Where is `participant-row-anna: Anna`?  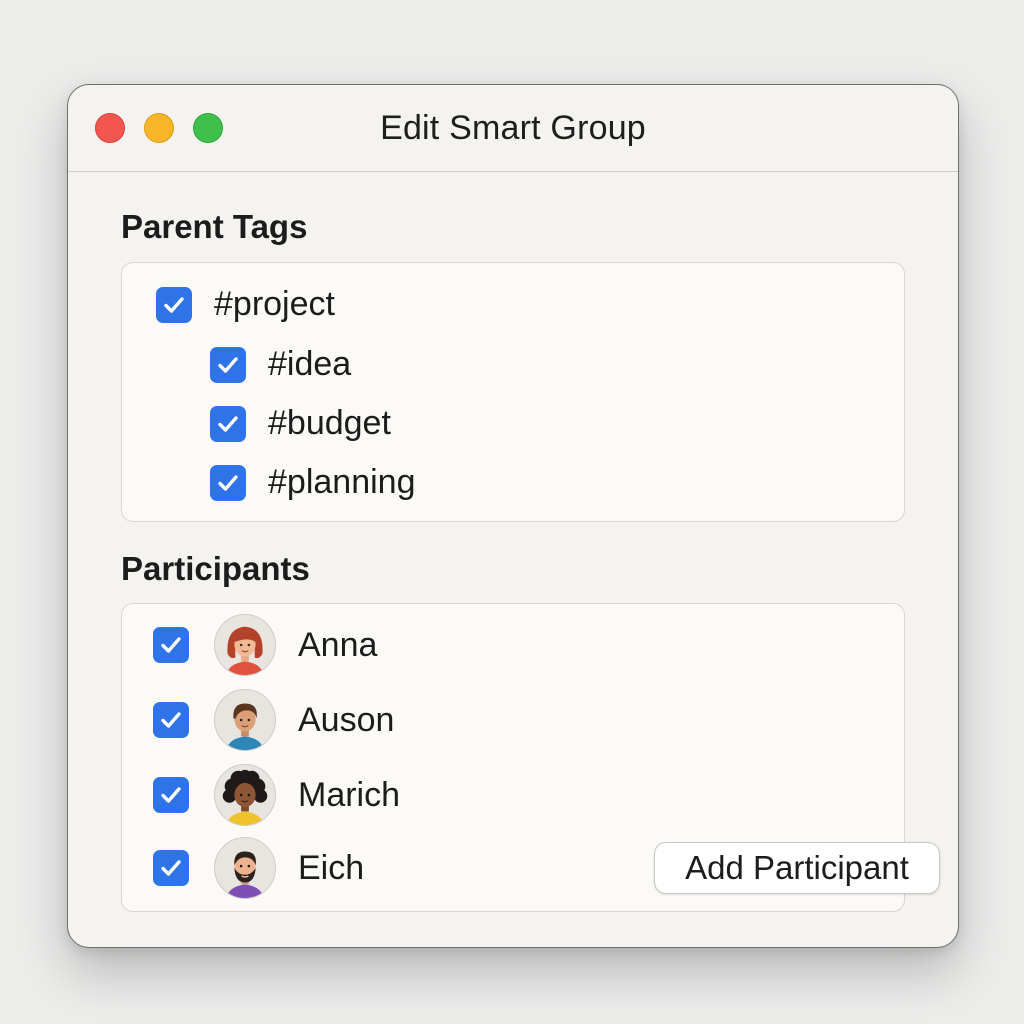 participant-row-anna: Anna is located at coordinates (265, 645).